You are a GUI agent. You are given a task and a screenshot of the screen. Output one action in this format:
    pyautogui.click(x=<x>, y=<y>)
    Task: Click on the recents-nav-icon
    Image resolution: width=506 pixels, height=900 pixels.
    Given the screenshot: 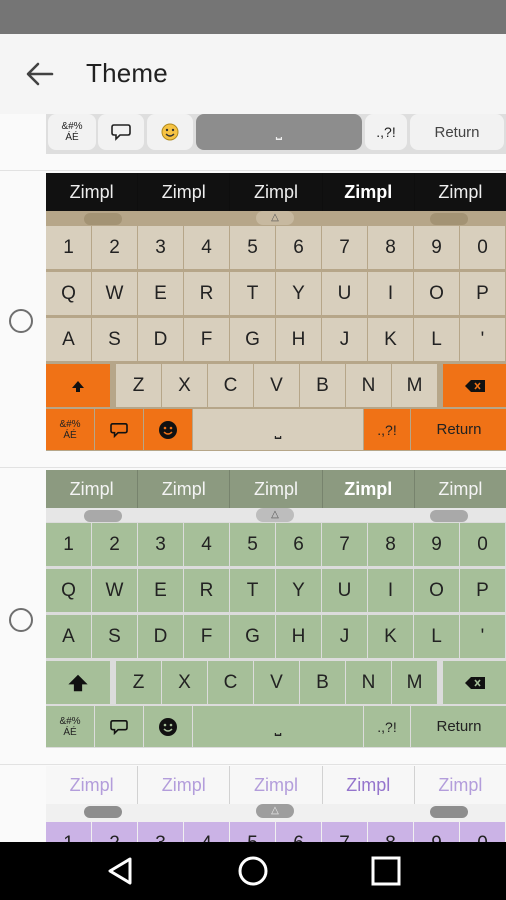 What is the action you would take?
    pyautogui.click(x=386, y=871)
    